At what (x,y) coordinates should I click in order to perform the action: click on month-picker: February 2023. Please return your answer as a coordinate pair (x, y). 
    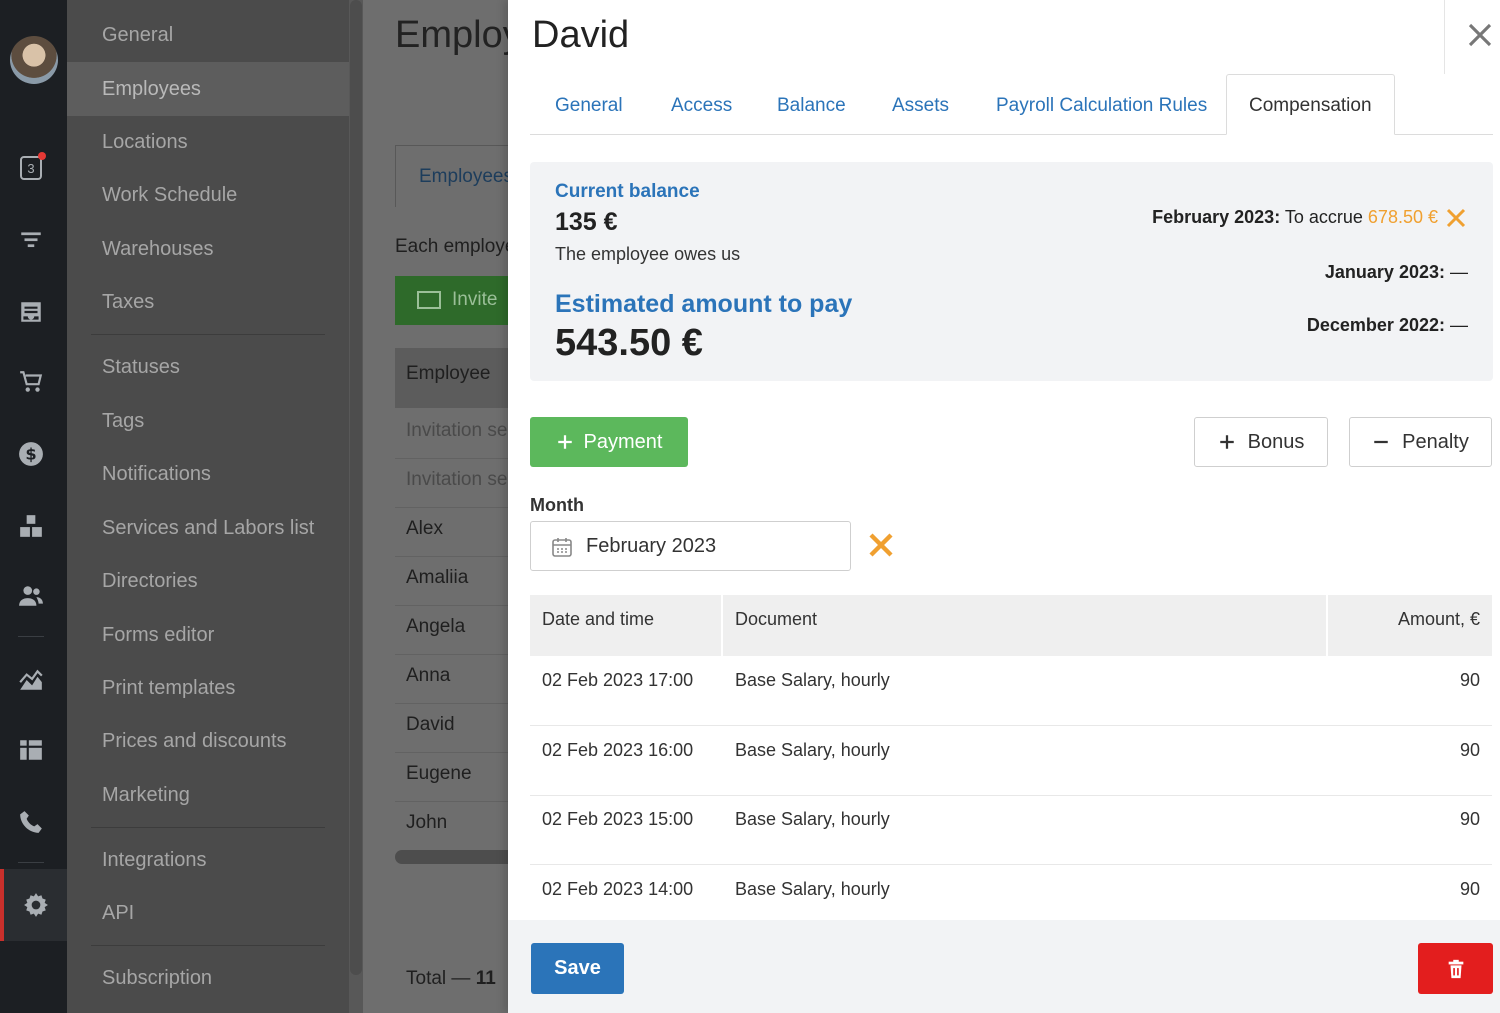
    Looking at the image, I should click on (690, 546).